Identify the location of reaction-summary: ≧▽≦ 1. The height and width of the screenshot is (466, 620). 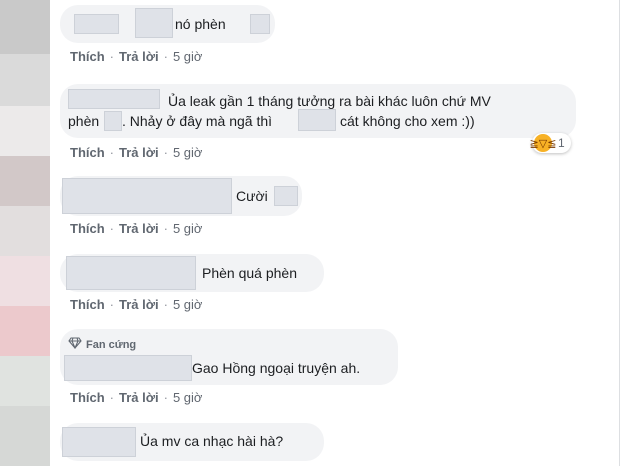
(550, 143).